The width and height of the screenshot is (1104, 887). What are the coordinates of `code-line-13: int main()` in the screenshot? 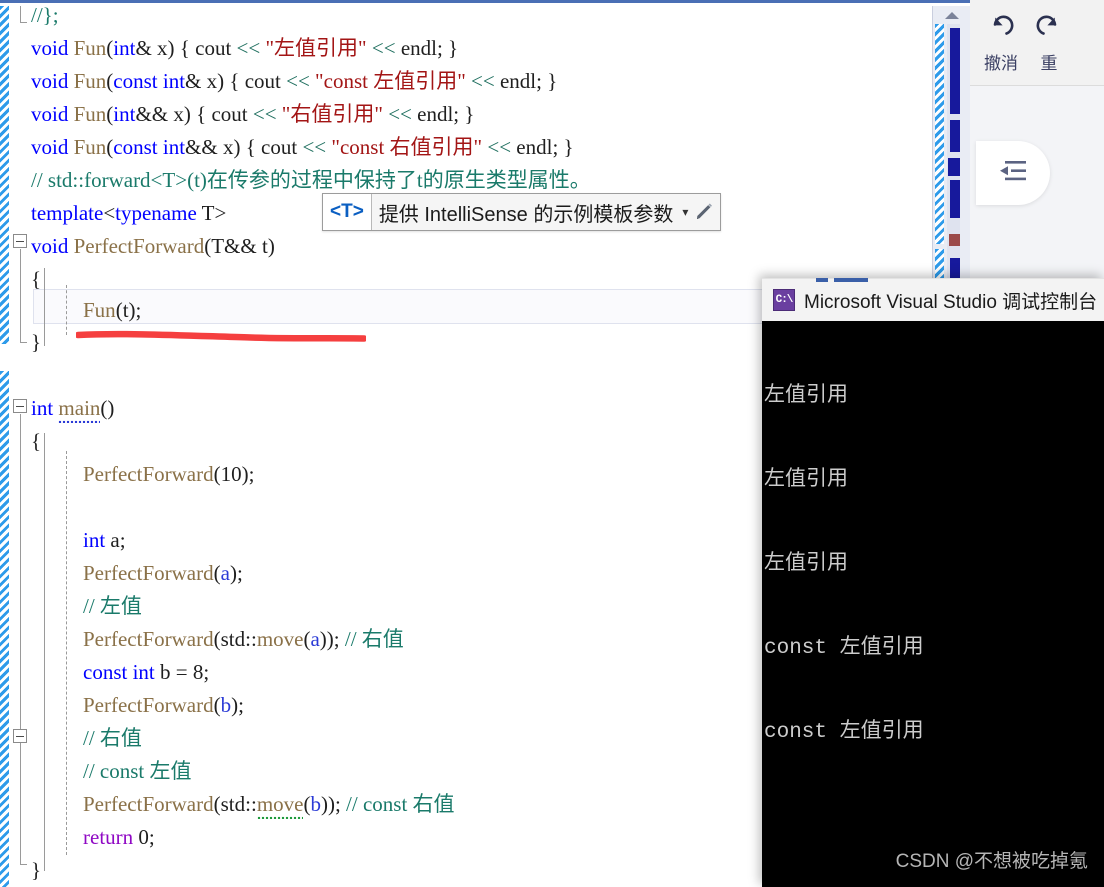 It's located at (72, 408).